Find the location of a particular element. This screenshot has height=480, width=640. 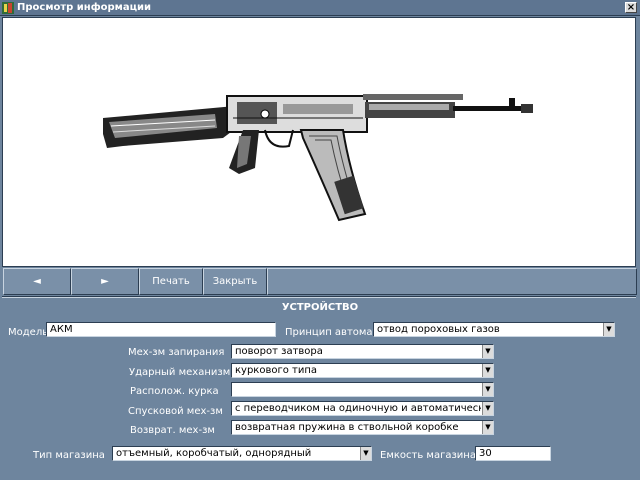

arrow-left-icon: ◄ is located at coordinates (37, 281).